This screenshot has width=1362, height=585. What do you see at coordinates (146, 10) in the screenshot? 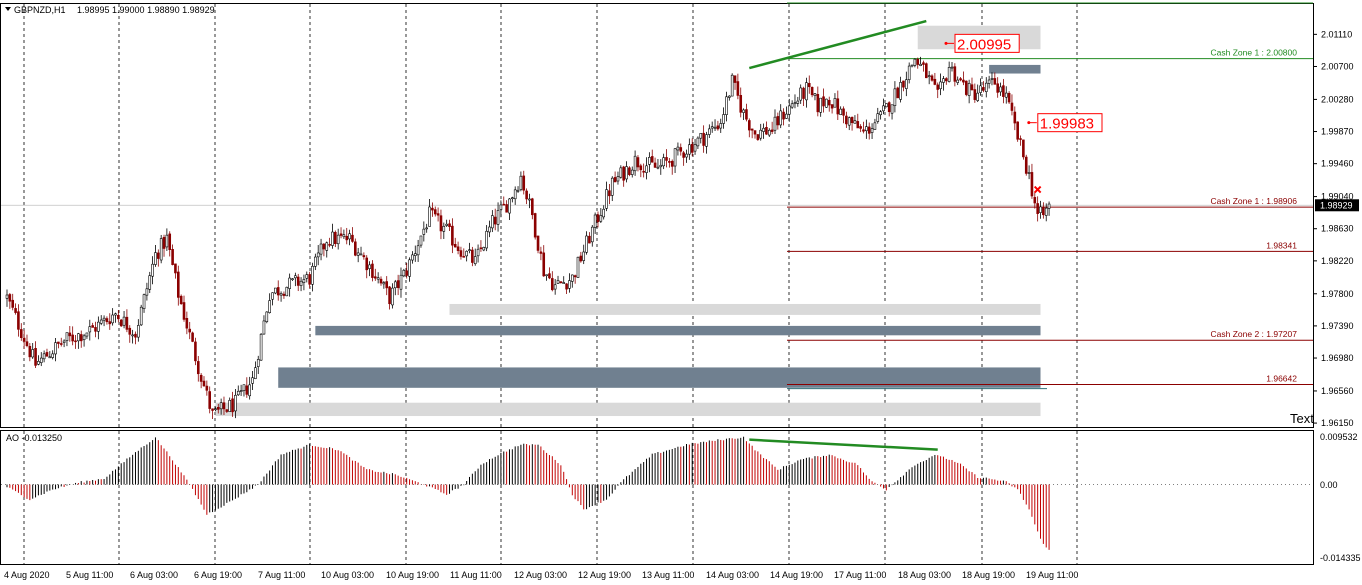
I see `ohlc-readout: 1.98995 1.99000 1.98890 1.98929` at bounding box center [146, 10].